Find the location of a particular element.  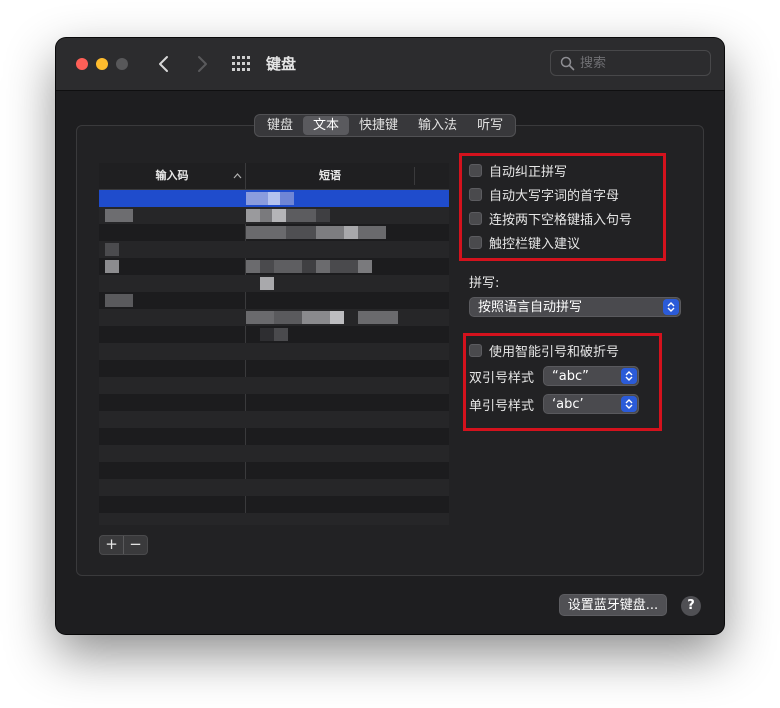

smart-quotes-label: 使用智能引号和破折号 is located at coordinates (554, 352).